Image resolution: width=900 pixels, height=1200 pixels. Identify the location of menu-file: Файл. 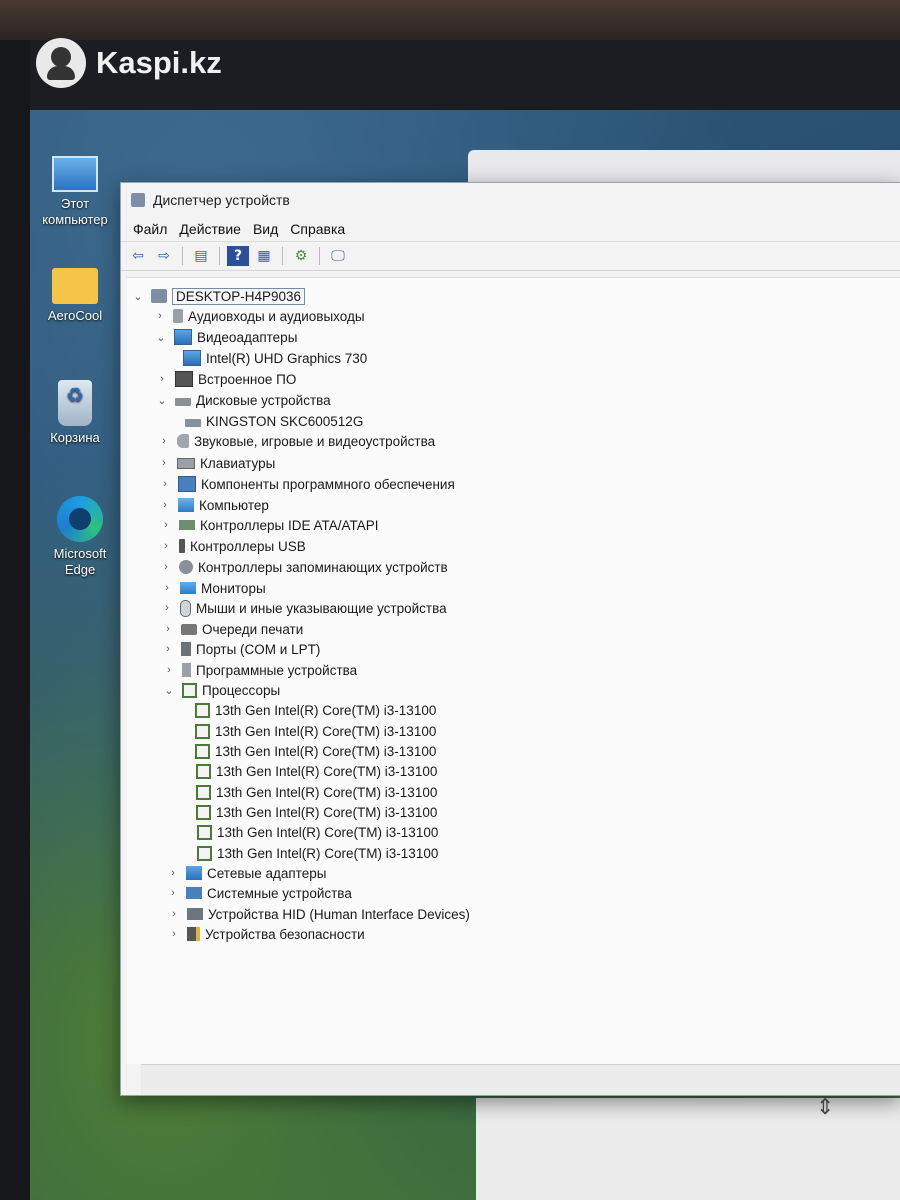
(154, 229).